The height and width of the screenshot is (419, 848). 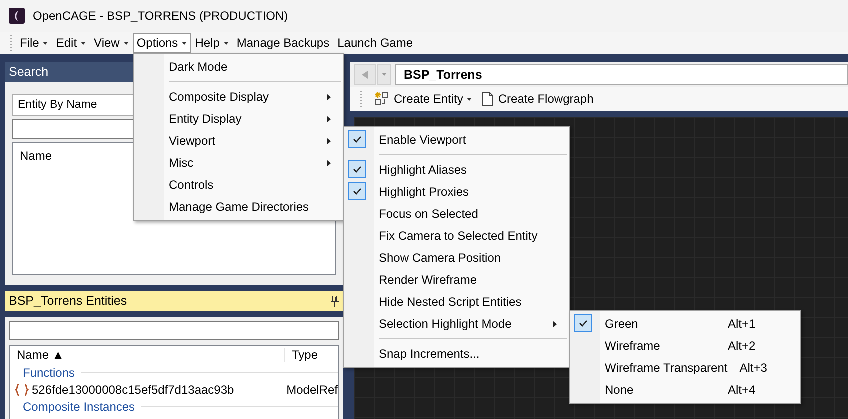 What do you see at coordinates (71, 43) in the screenshot?
I see `menu-bar-item: Edit` at bounding box center [71, 43].